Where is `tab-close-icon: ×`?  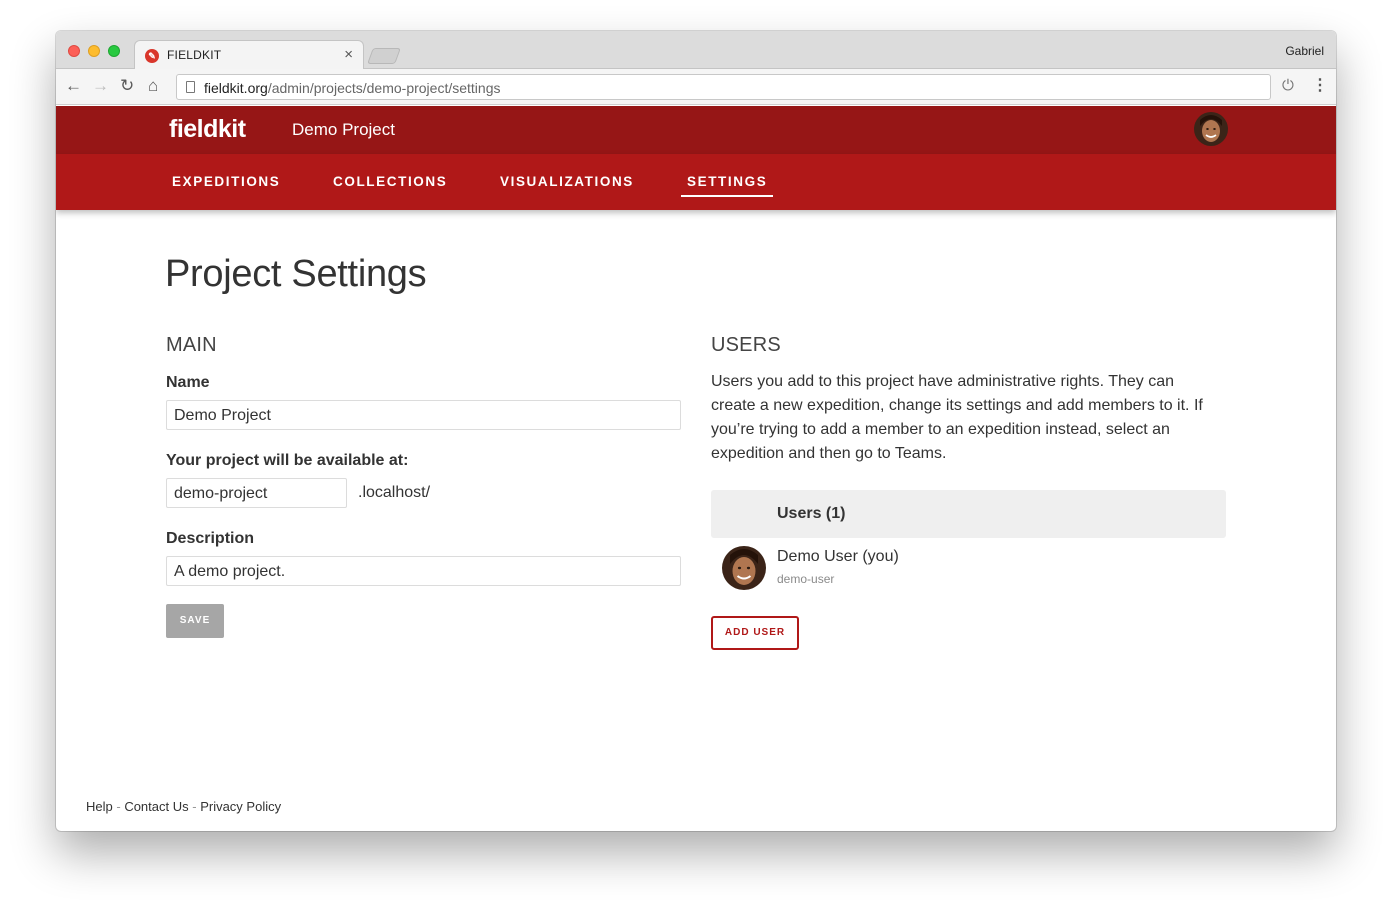
tab-close-icon: × is located at coordinates (348, 54).